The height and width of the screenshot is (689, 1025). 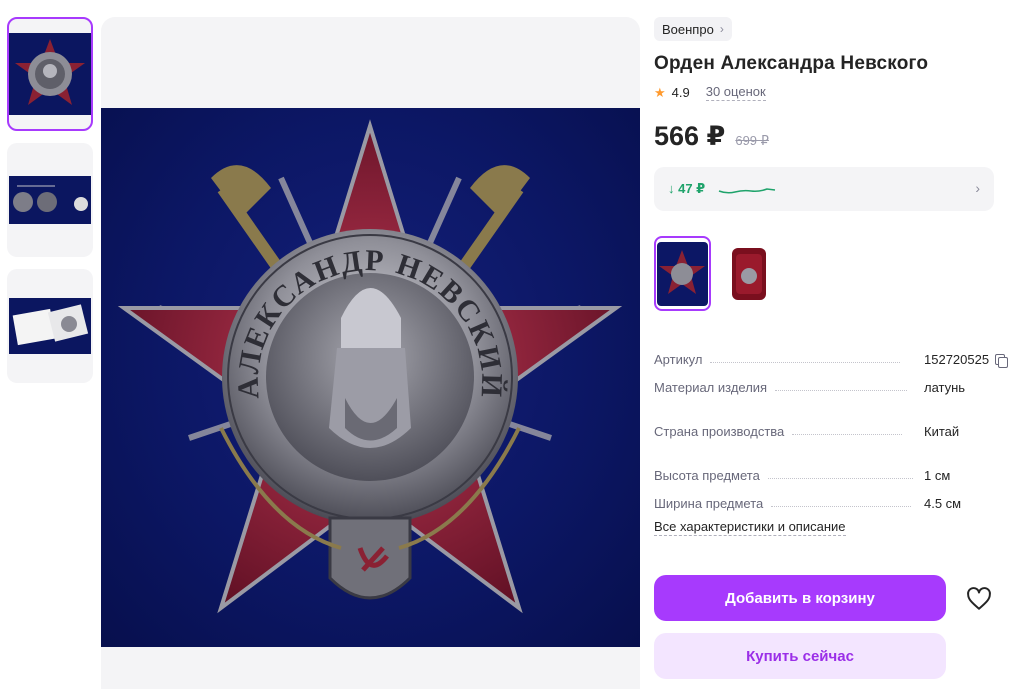 I want to click on thumbnail-order-with-ruler, so click(x=50, y=200).